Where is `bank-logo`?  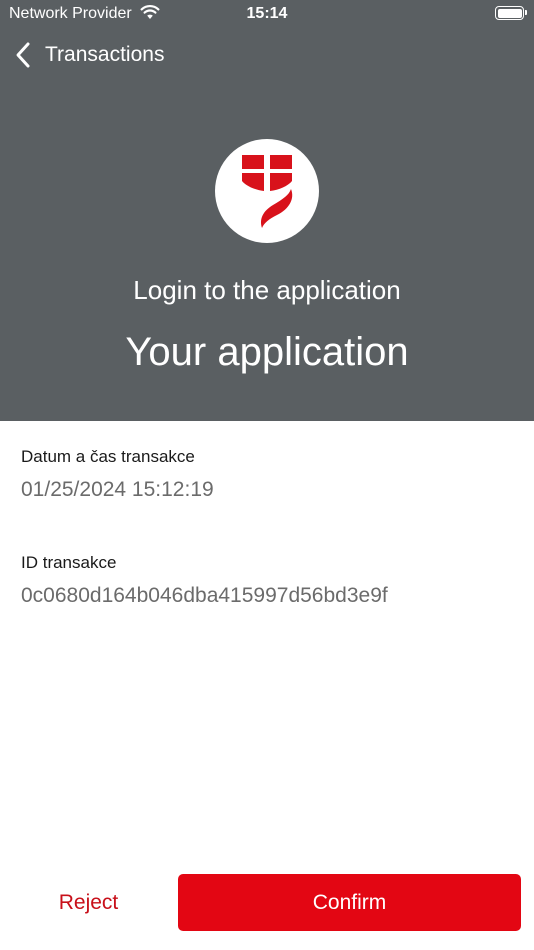 bank-logo is located at coordinates (267, 191).